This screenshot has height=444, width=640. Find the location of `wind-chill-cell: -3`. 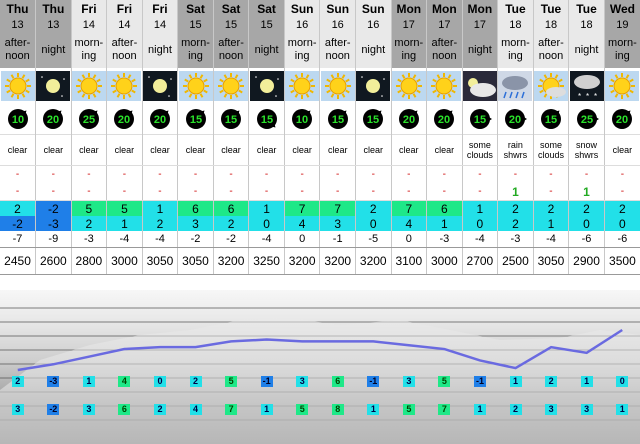

wind-chill-cell: -3 is located at coordinates (515, 239).